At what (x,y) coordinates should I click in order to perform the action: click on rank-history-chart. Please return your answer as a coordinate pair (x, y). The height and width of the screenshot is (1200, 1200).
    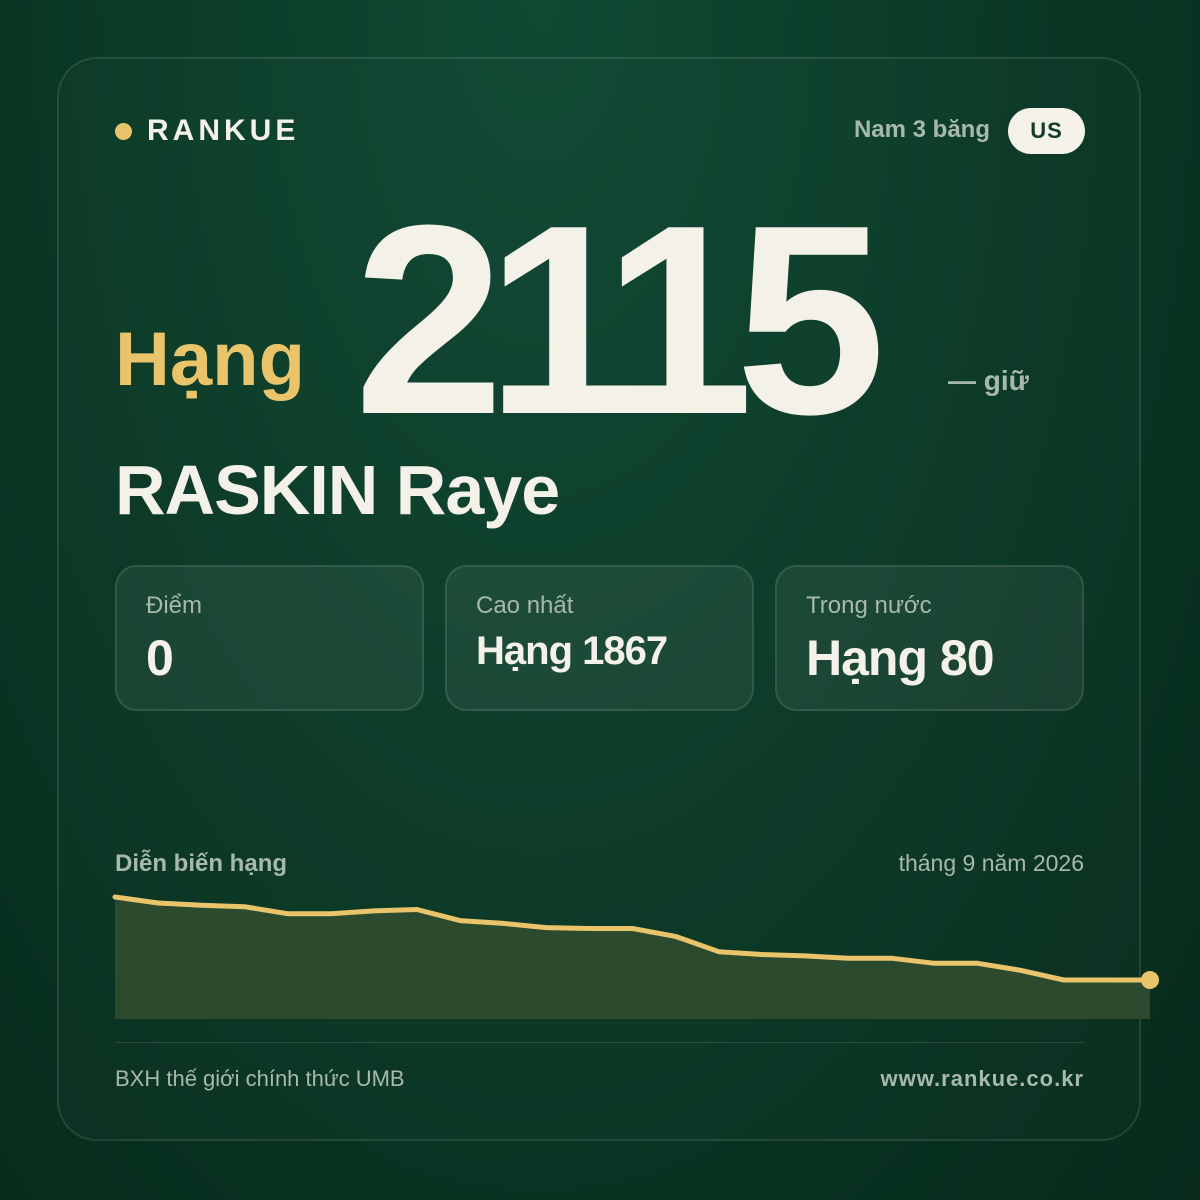
    Looking at the image, I should click on (635, 956).